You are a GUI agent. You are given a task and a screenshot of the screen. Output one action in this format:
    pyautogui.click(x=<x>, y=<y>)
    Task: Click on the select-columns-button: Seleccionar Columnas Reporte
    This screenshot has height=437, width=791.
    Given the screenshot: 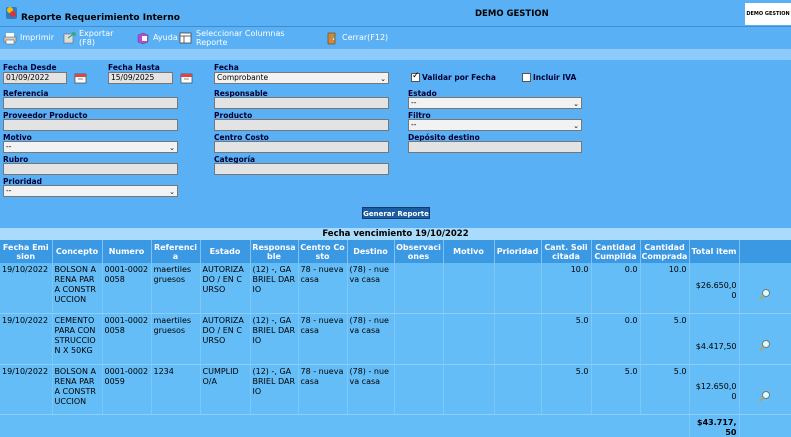 What is the action you would take?
    pyautogui.click(x=232, y=37)
    